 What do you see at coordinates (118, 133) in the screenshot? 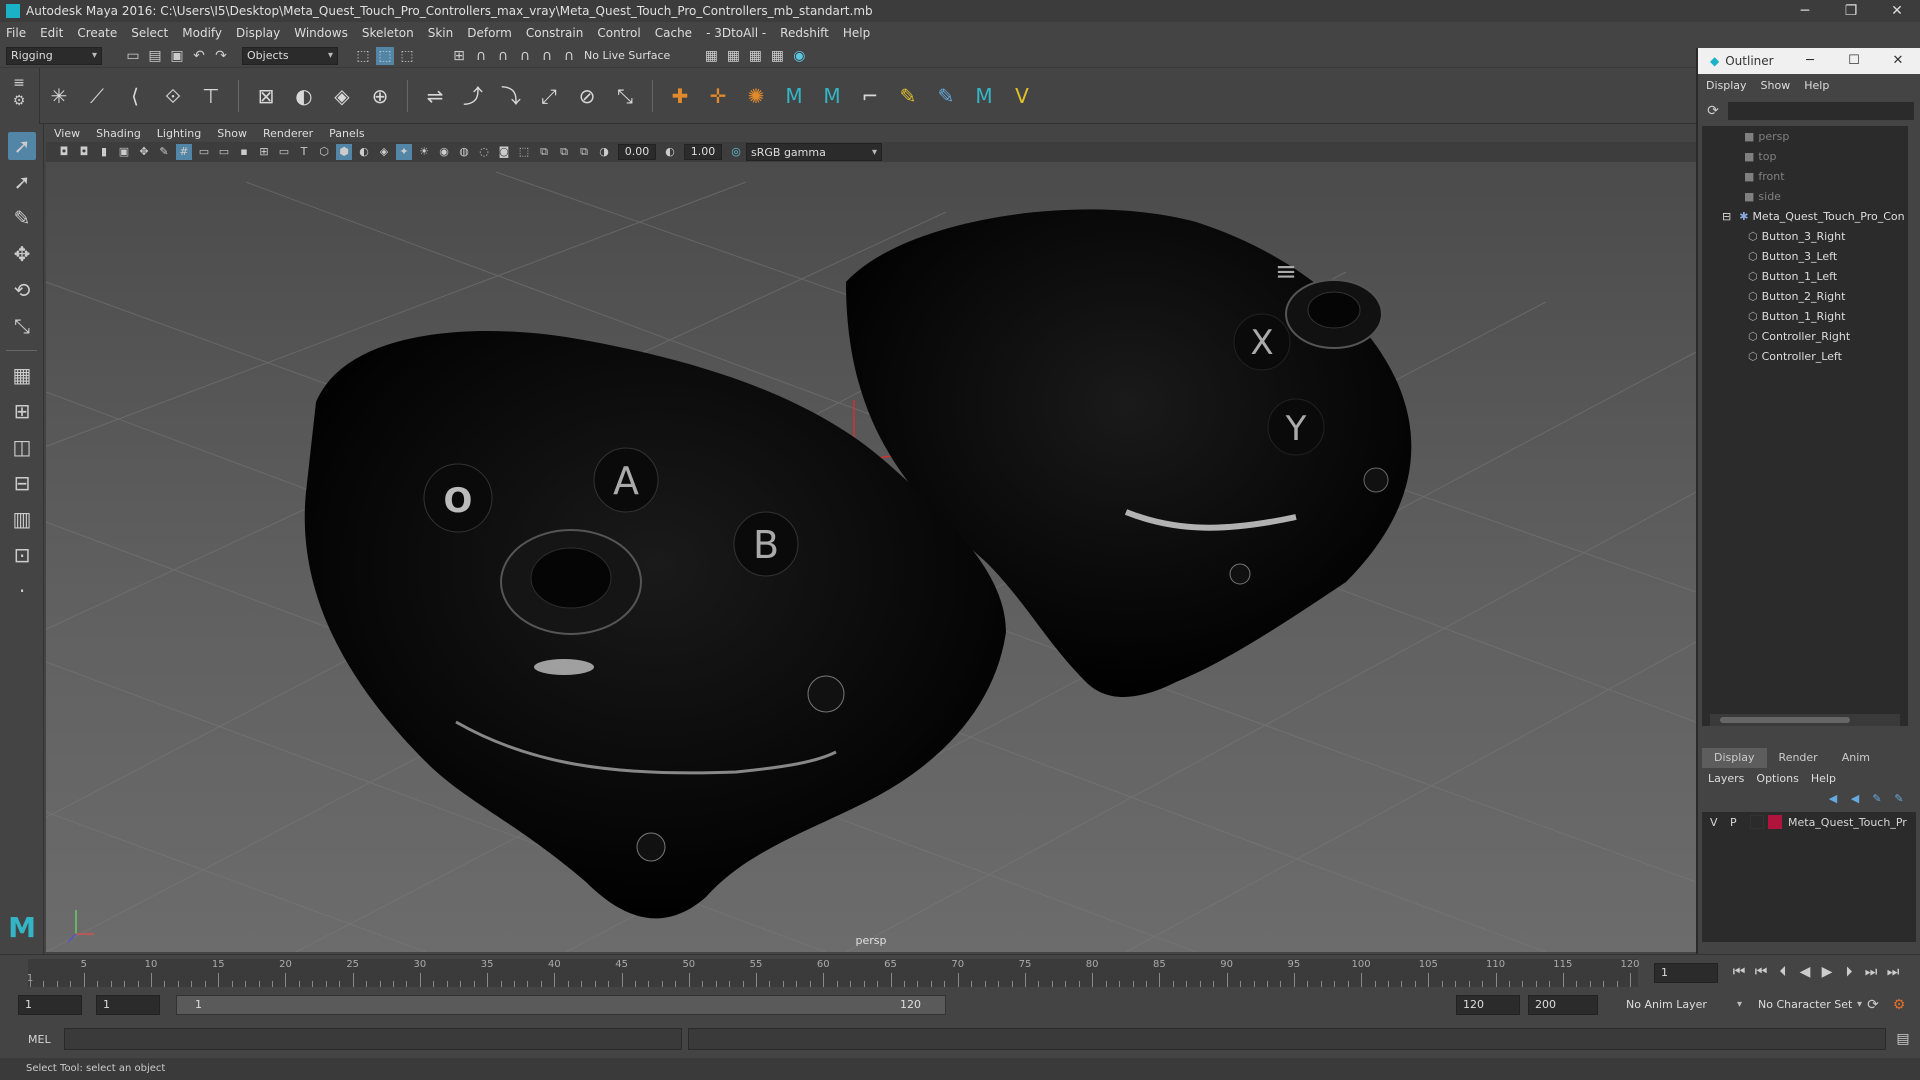
I see `panel-menu-shading: Shading` at bounding box center [118, 133].